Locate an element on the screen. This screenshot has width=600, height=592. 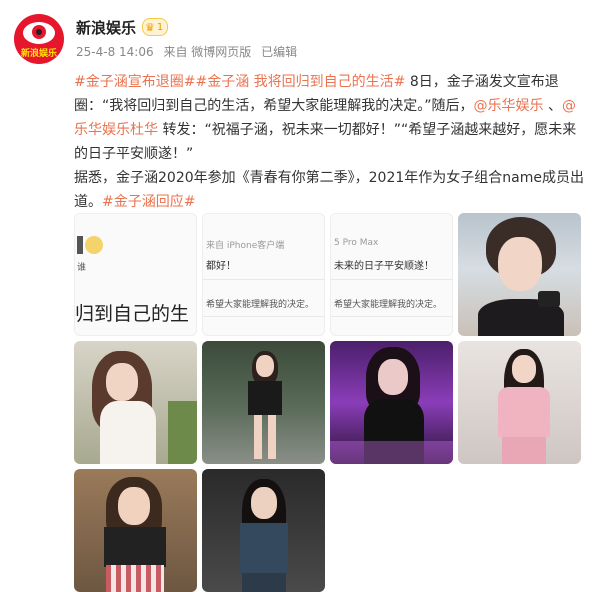
author-name: 新浪娱乐 is located at coordinates (106, 27).